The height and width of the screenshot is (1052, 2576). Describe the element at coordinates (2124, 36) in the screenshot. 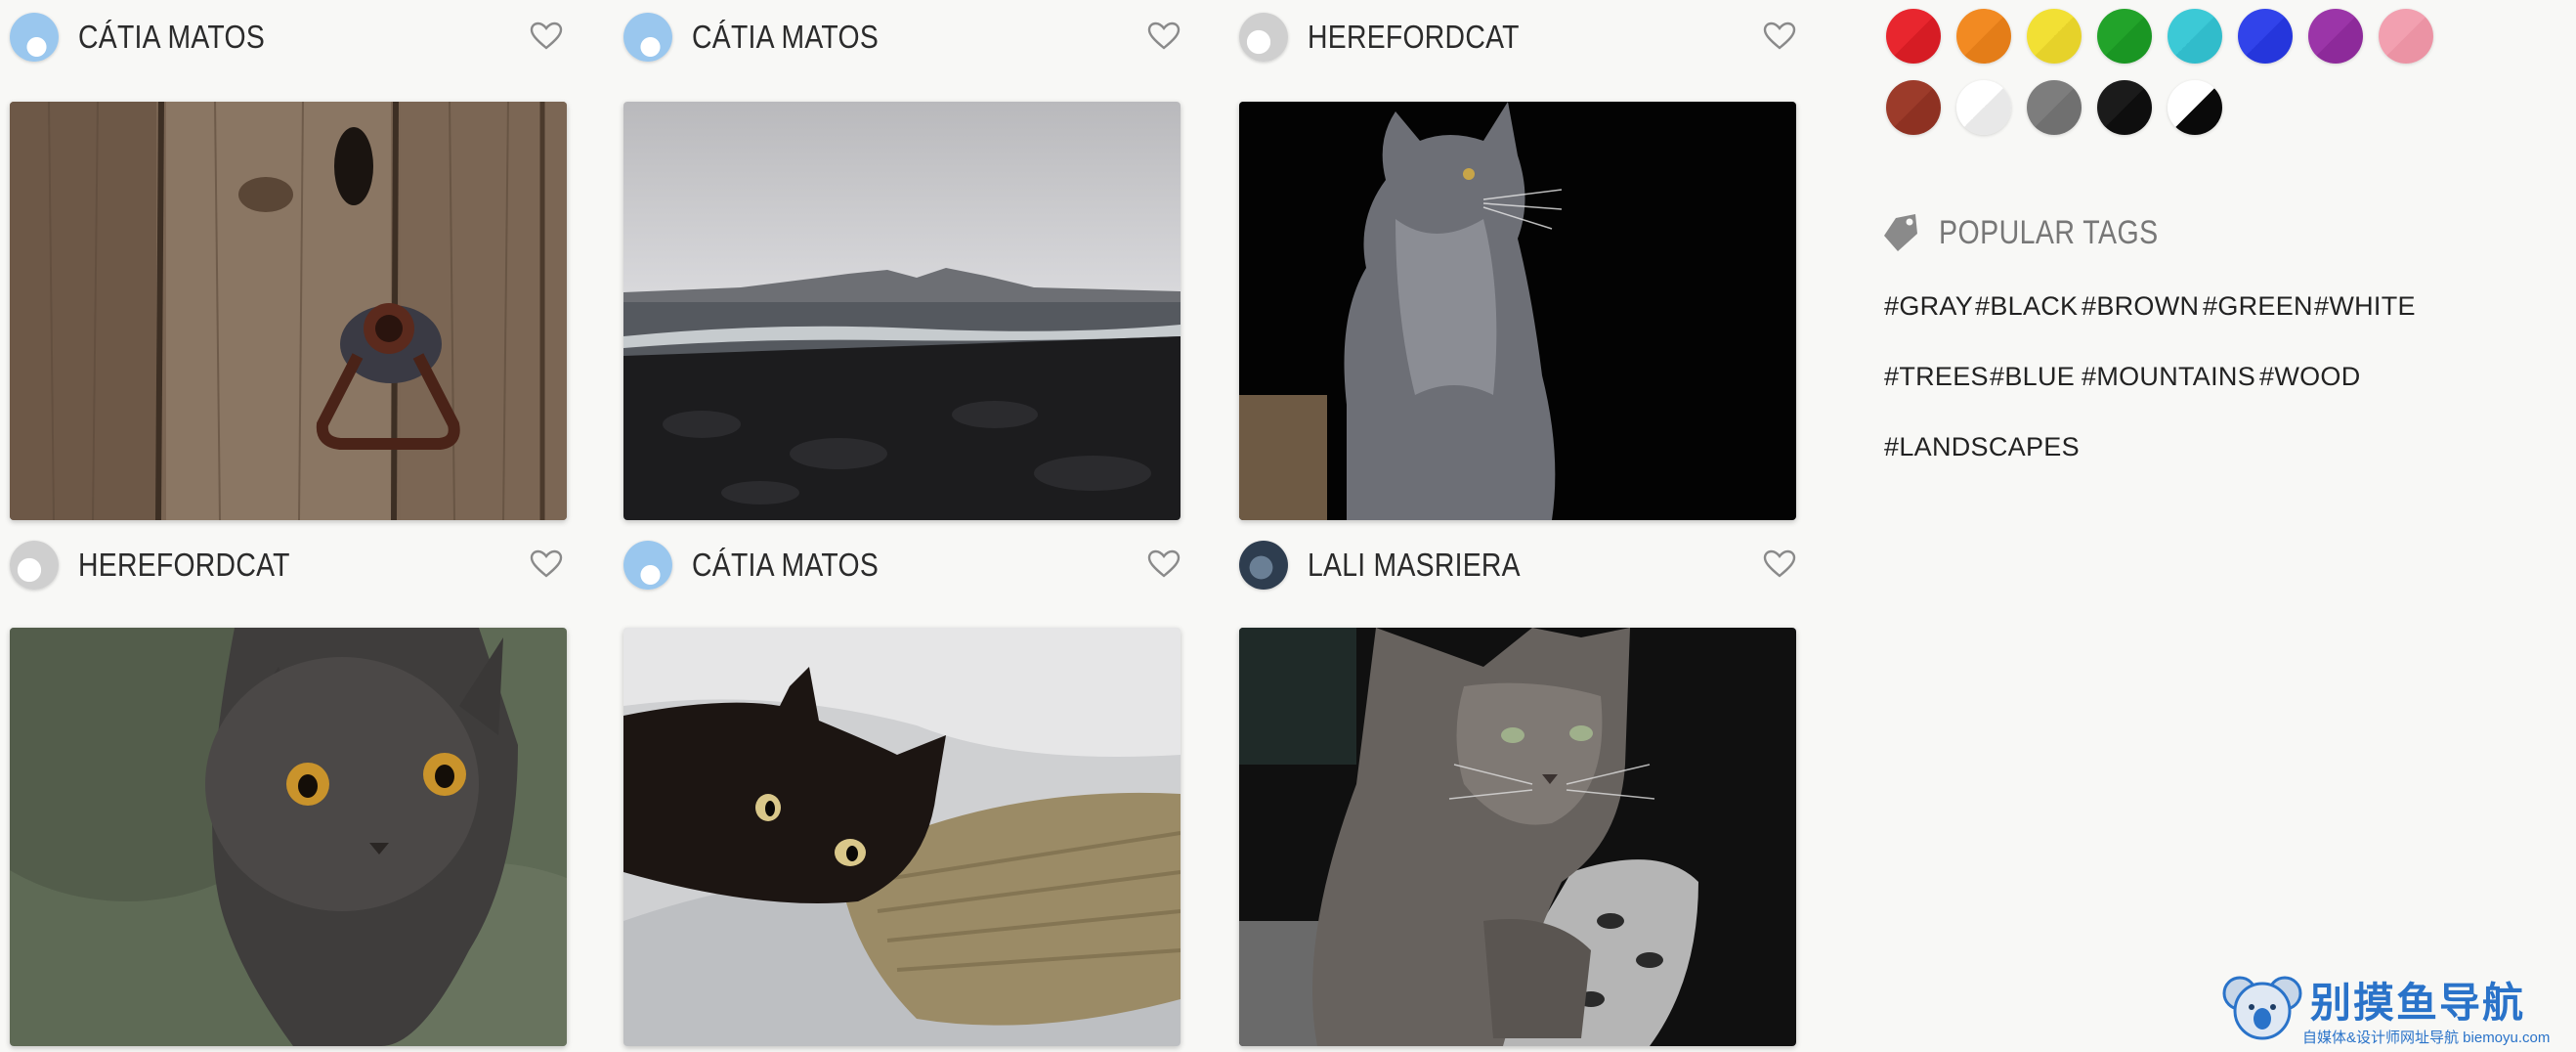

I see `swatch-green` at that location.